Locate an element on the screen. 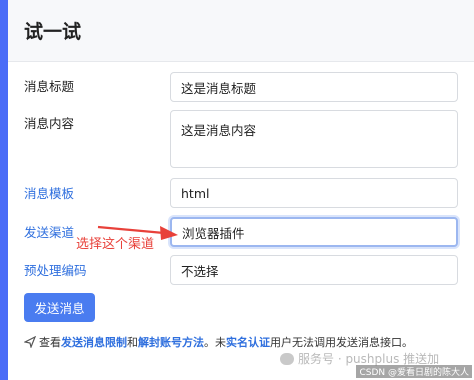  annotation-text: 选择这个渠道 is located at coordinates (115, 244).